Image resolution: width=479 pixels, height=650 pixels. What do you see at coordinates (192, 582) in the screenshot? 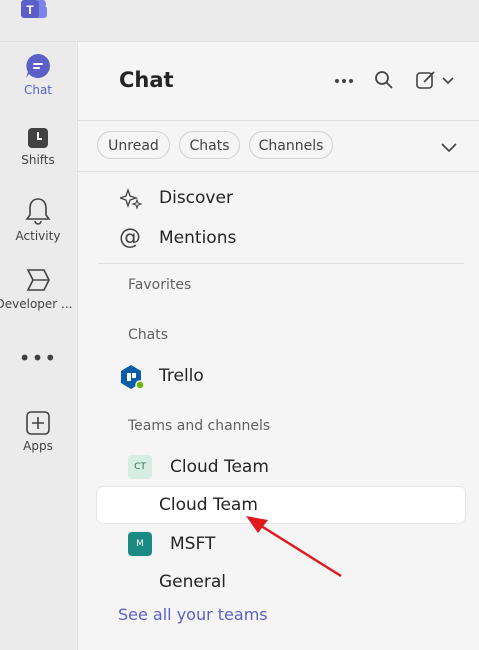
I see `channel-name: General` at bounding box center [192, 582].